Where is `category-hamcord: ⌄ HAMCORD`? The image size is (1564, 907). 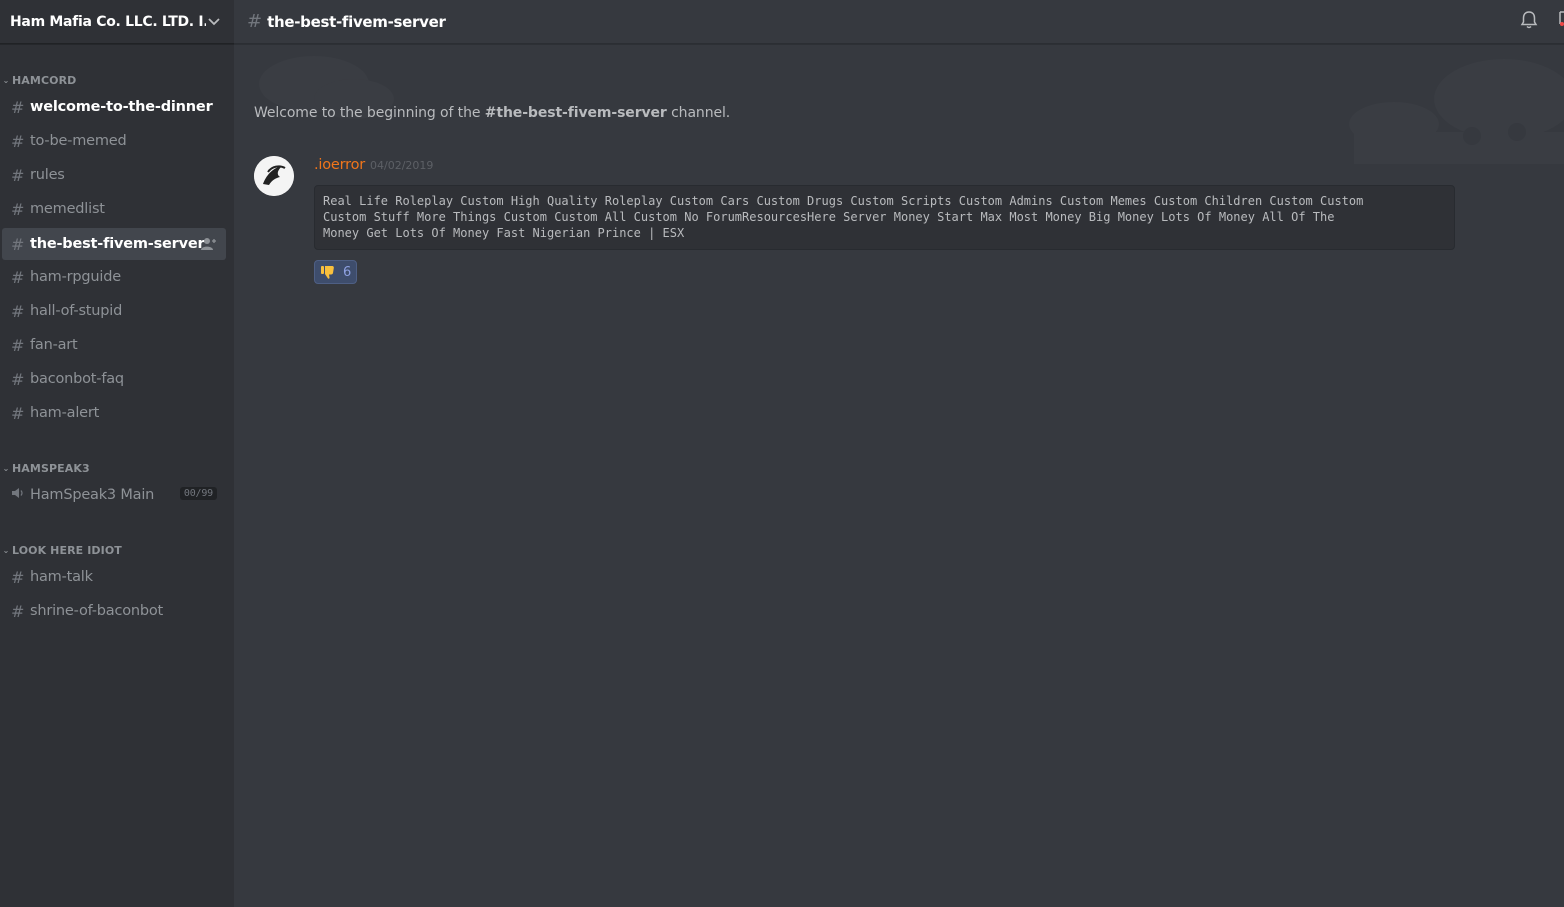 category-hamcord: ⌄ HAMCORD is located at coordinates (38, 80).